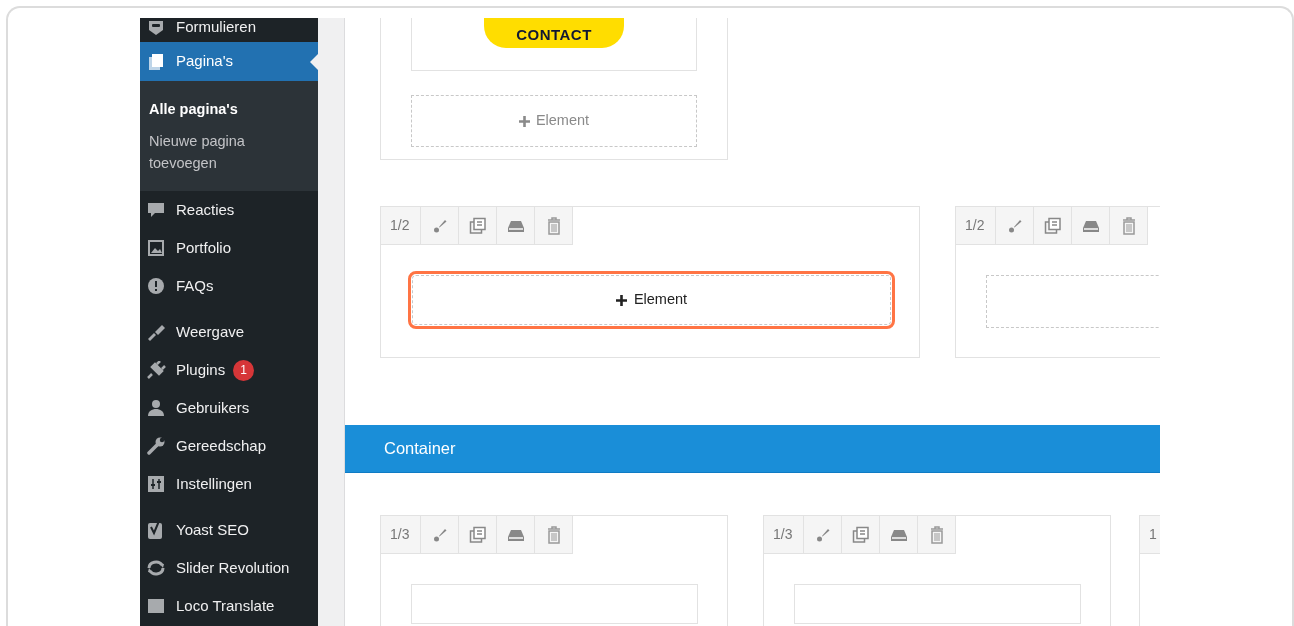  Describe the element at coordinates (229, 530) in the screenshot. I see `sidebar-item: Yoast SEO` at that location.